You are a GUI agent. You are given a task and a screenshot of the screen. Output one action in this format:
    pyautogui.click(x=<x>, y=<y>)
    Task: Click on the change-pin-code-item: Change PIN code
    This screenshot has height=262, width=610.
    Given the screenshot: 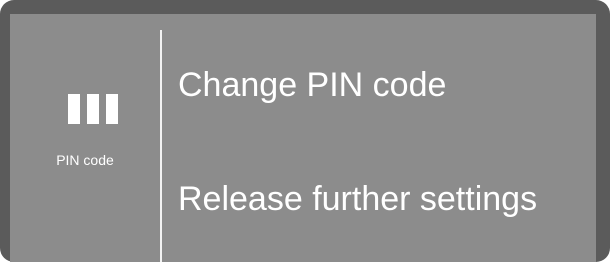 What is the action you would take?
    pyautogui.click(x=312, y=85)
    